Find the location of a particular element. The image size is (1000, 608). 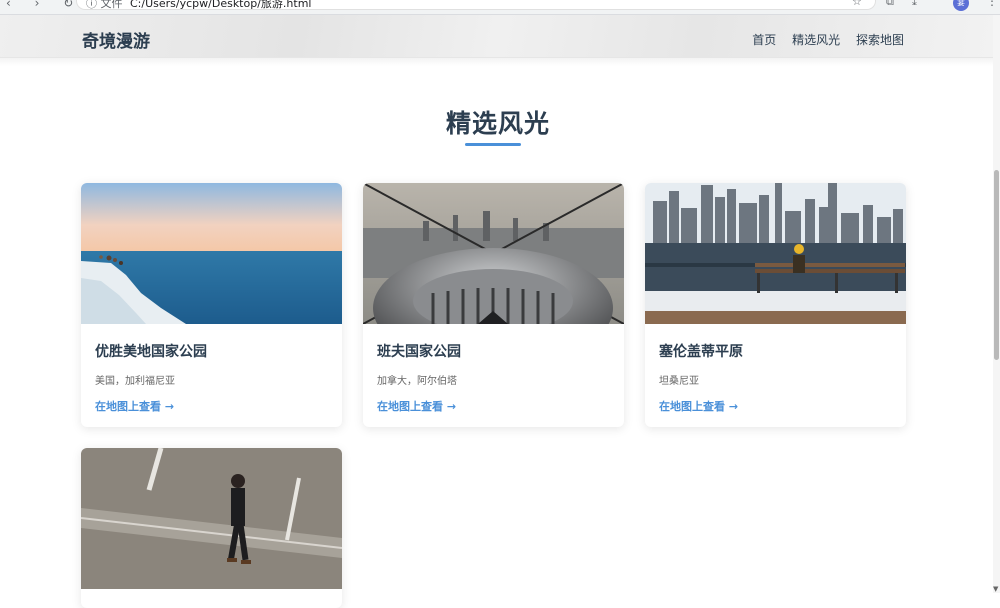

sea-cliff-photo is located at coordinates (211, 253).